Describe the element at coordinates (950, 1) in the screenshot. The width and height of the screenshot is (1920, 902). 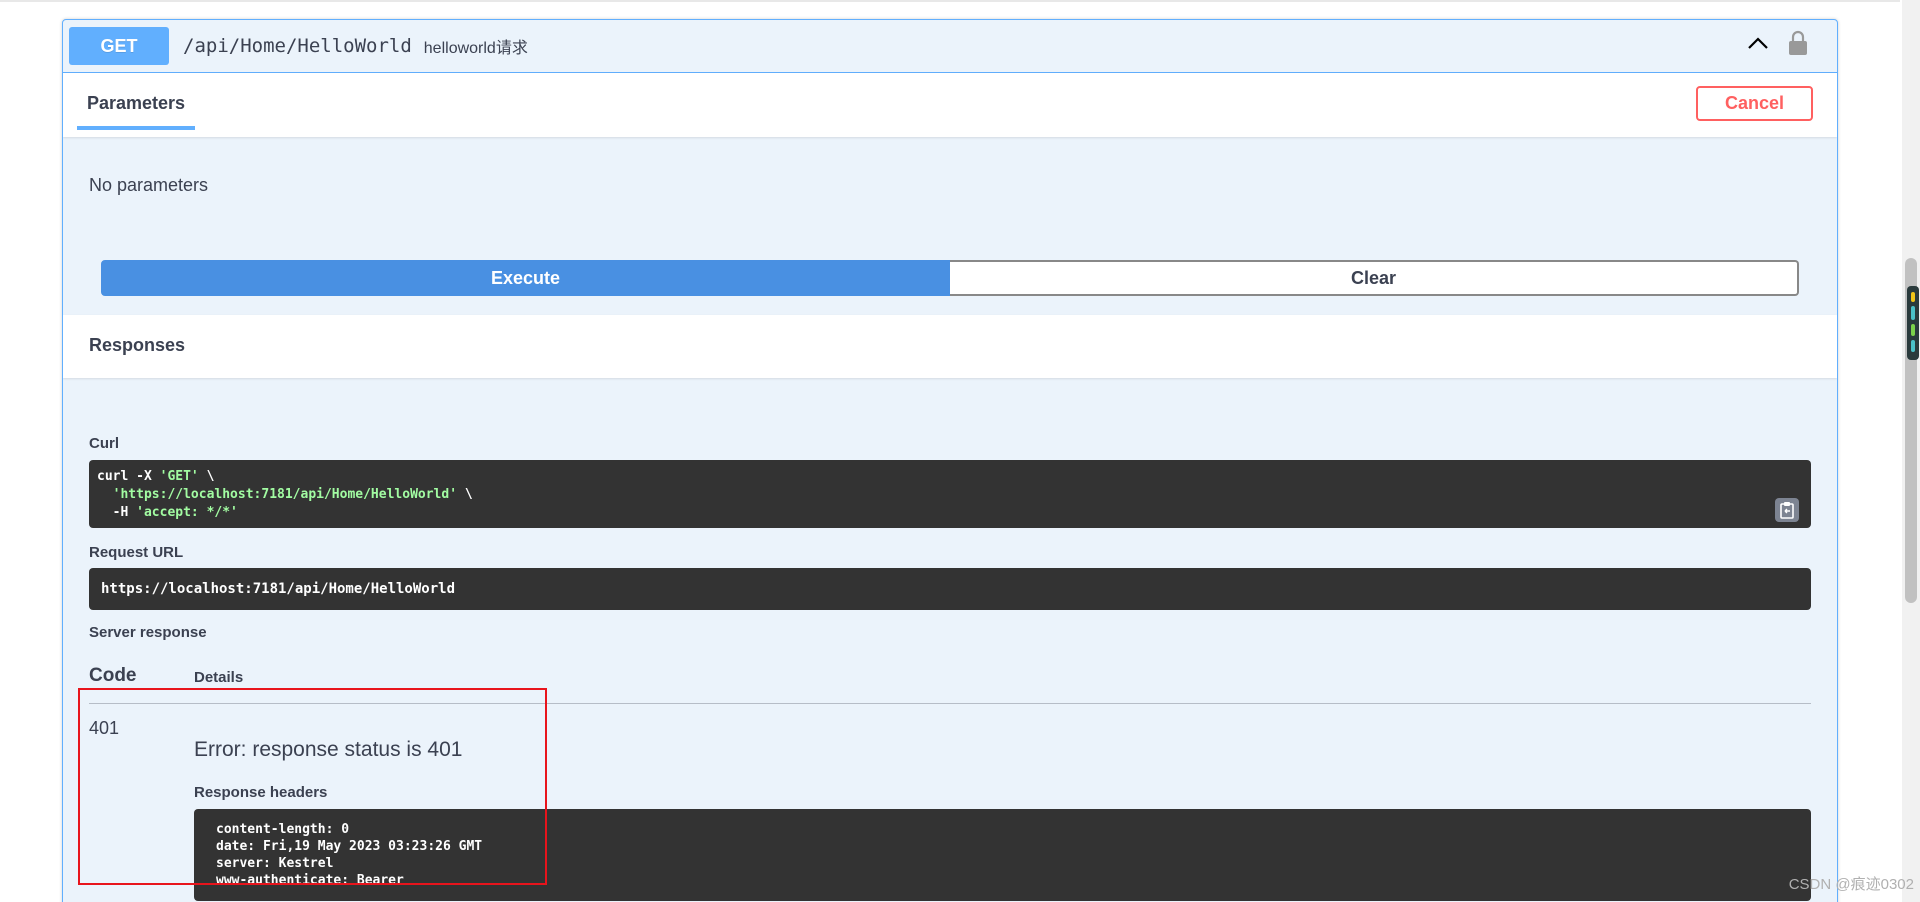
I see `top-divider` at that location.